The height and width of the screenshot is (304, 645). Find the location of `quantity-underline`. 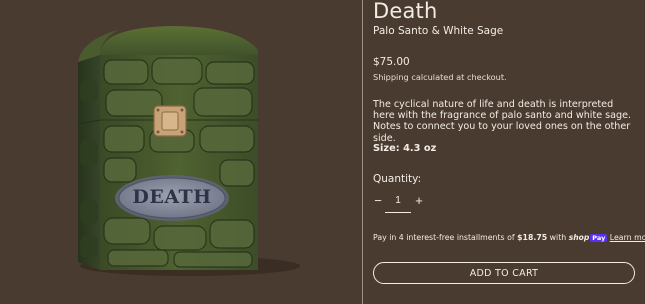

quantity-underline is located at coordinates (398, 212).